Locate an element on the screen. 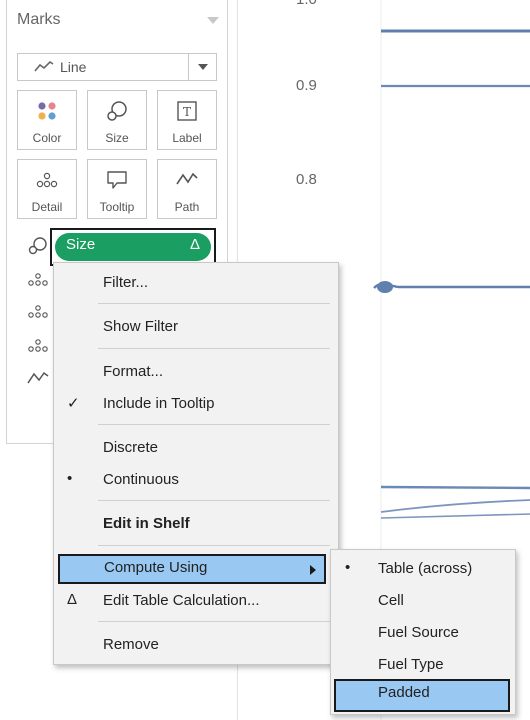  size-button: Size is located at coordinates (117, 120).